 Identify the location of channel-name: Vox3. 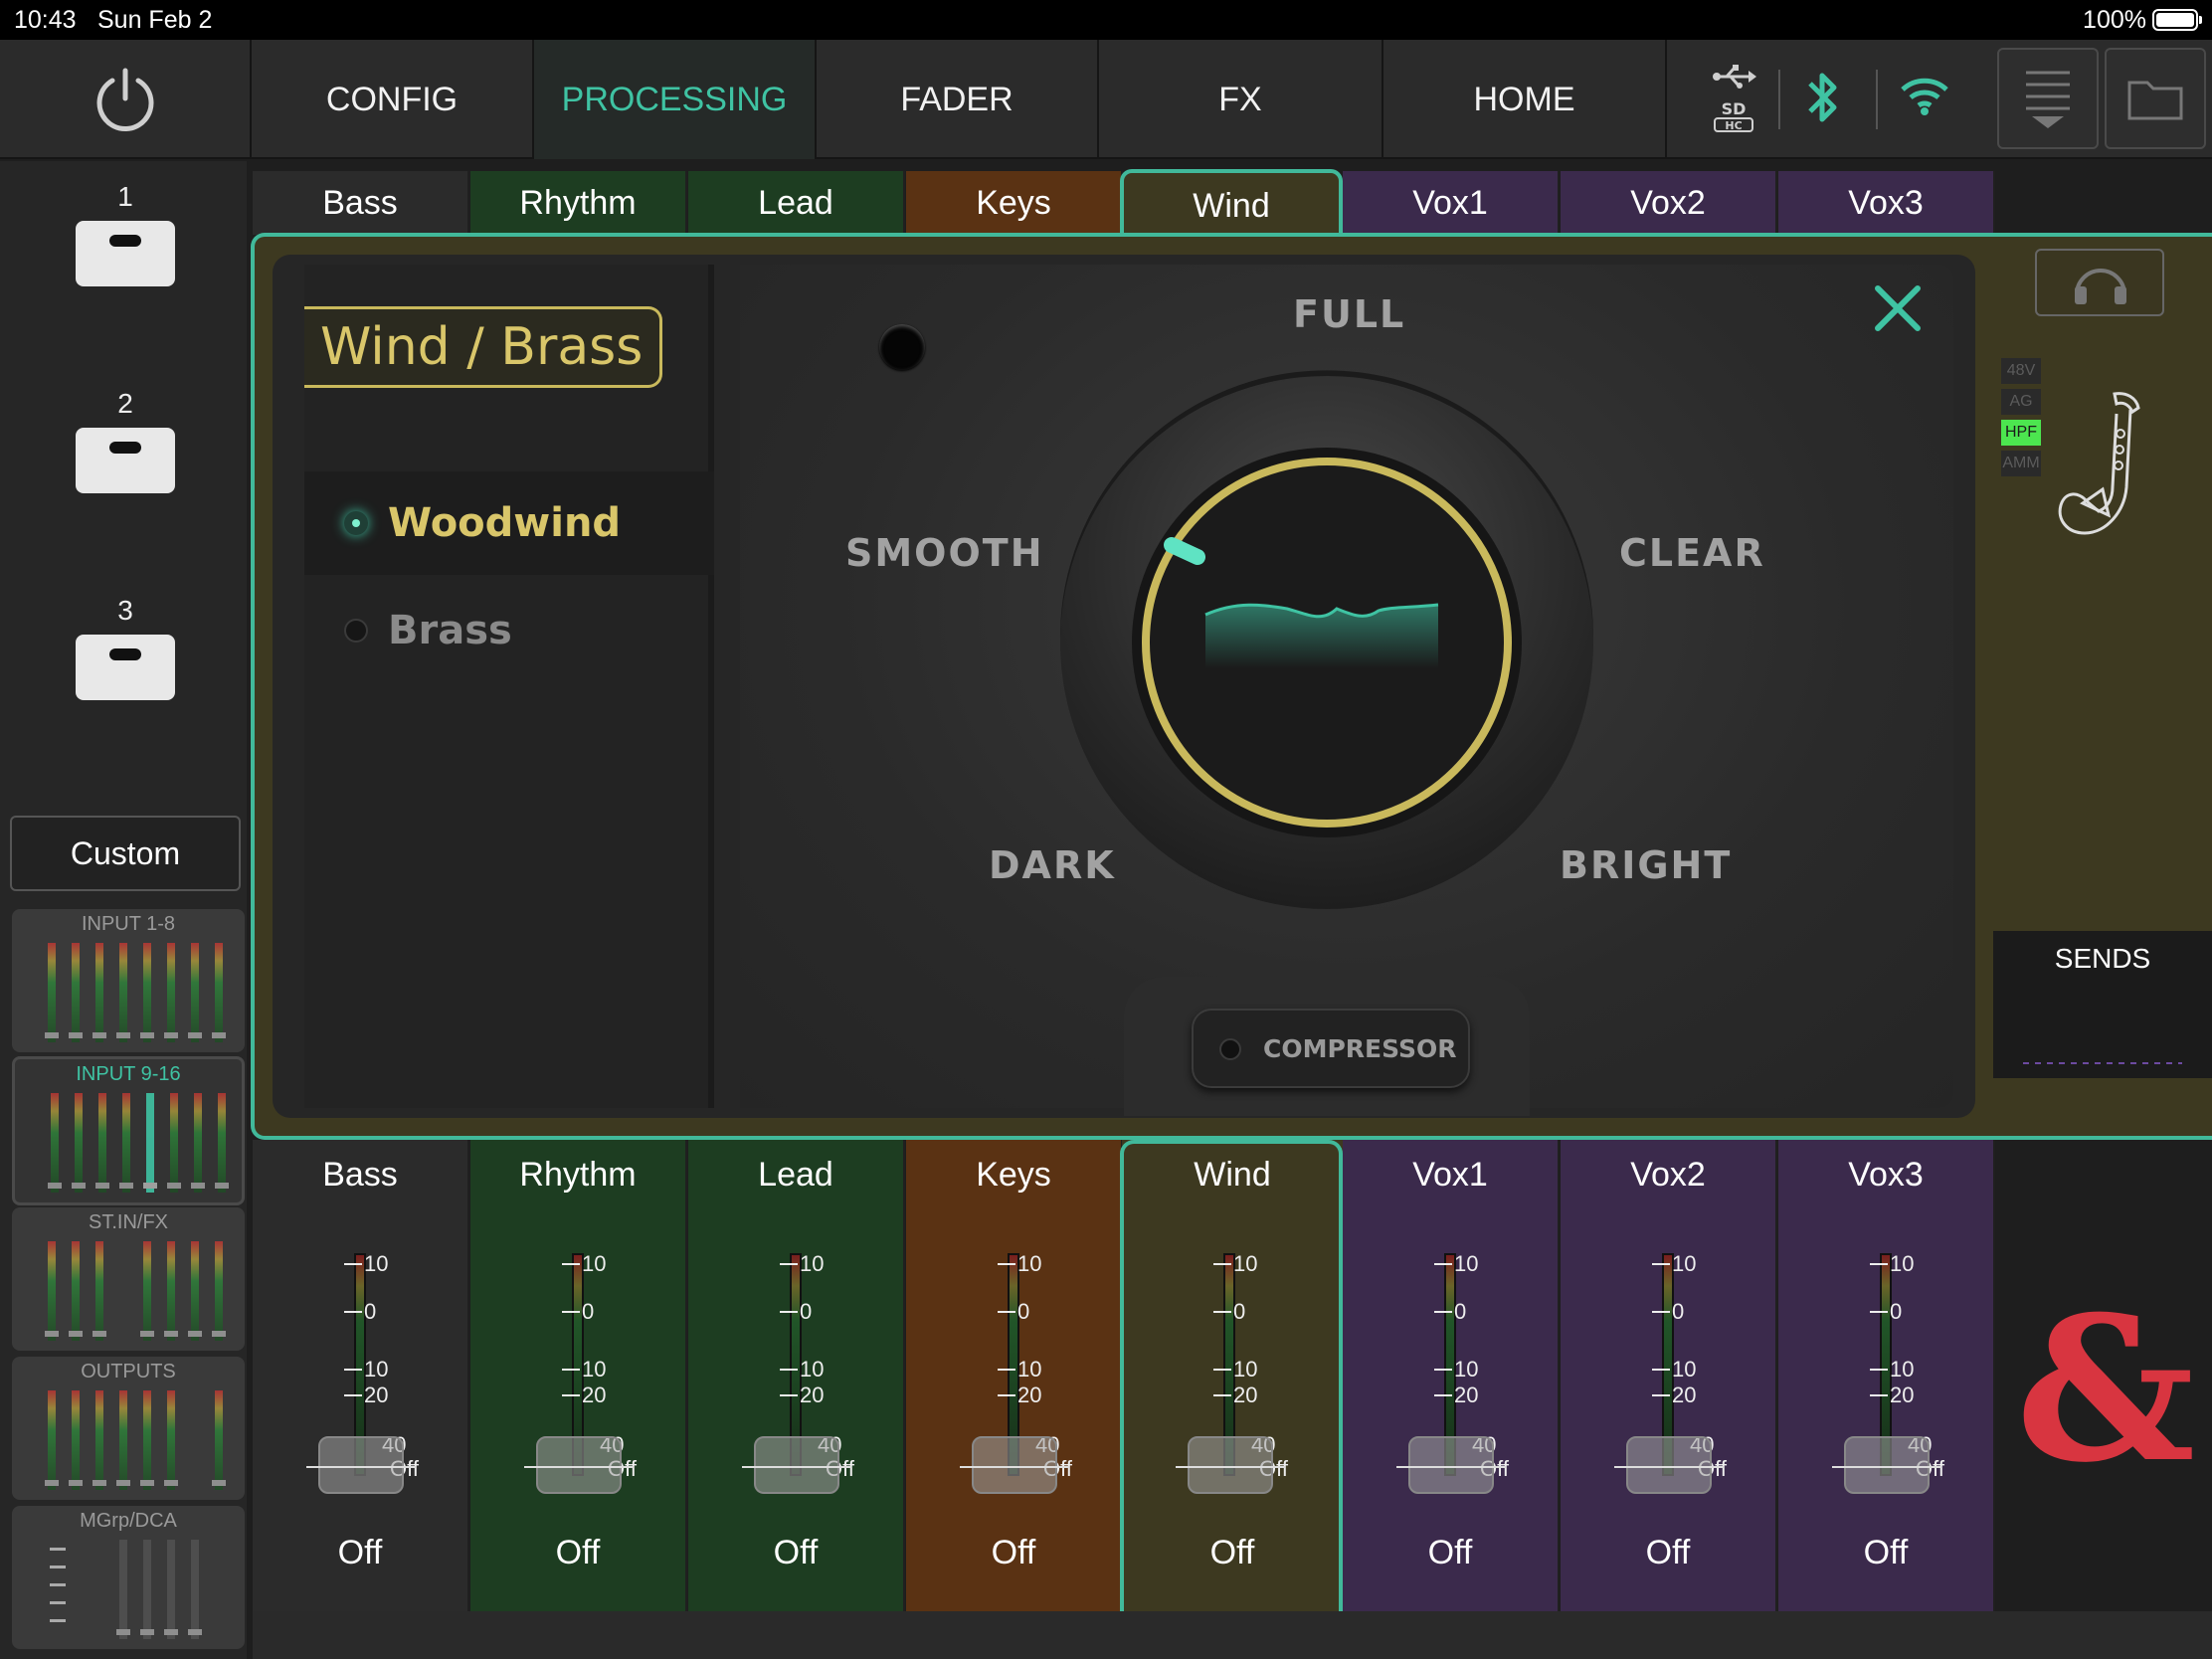
(1886, 1175).